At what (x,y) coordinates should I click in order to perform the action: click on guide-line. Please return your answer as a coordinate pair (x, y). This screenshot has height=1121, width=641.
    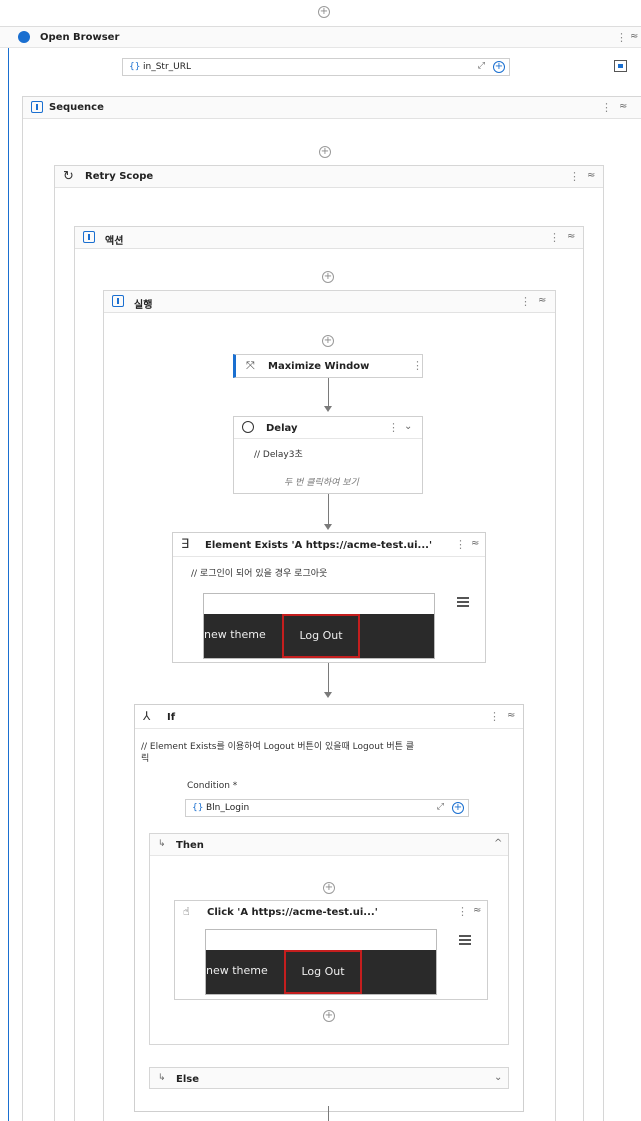
    Looking at the image, I should click on (8, 584).